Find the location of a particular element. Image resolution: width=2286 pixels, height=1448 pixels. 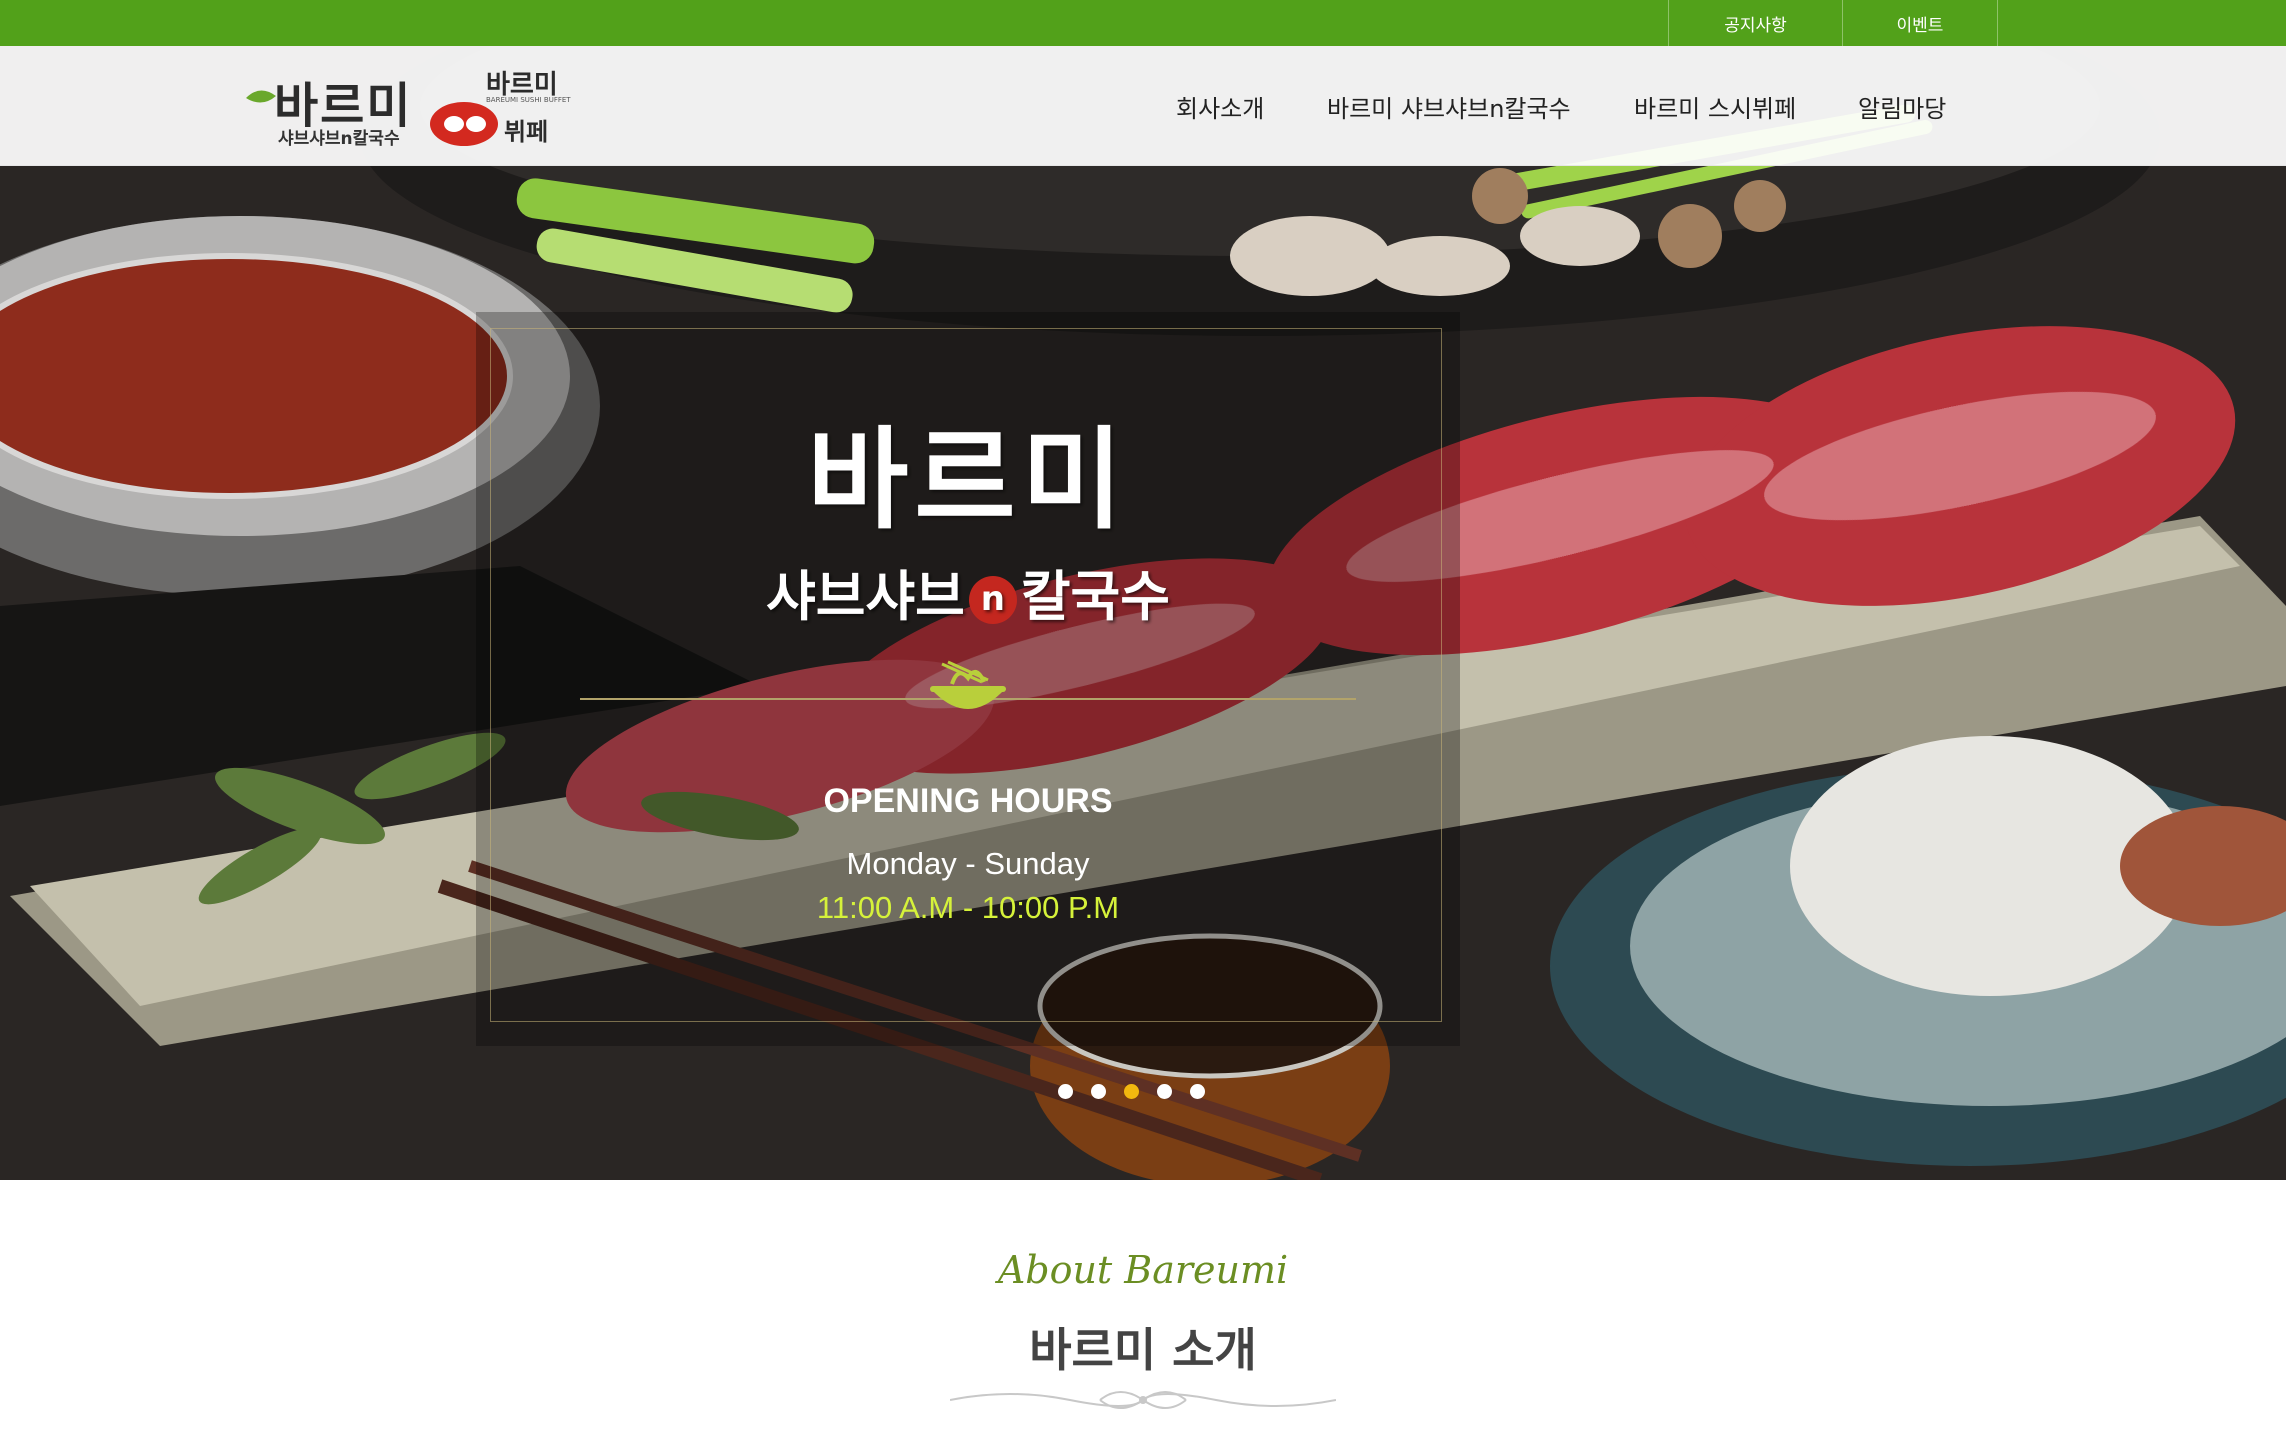

noodle-bowl-icon is located at coordinates (968, 684).